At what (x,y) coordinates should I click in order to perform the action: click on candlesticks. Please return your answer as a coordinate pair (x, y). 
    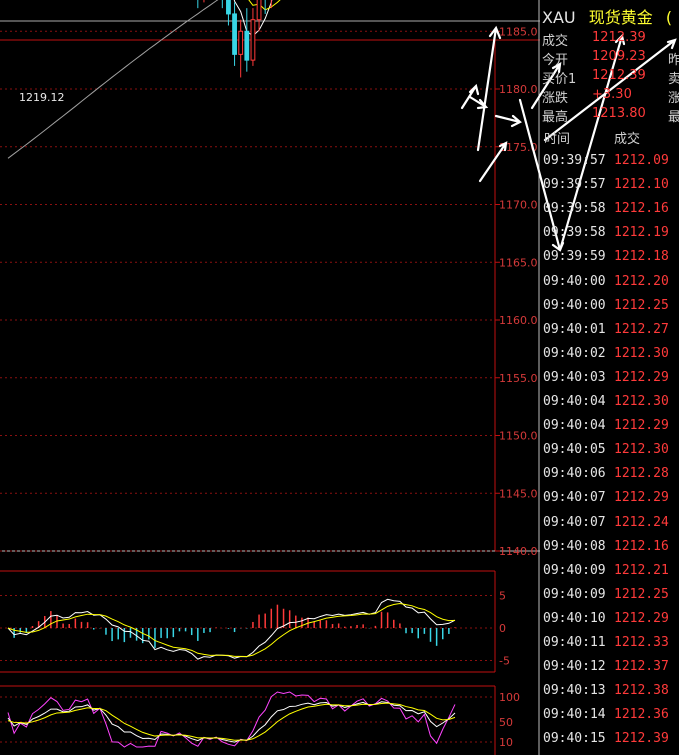
    Looking at the image, I should click on (231, 39).